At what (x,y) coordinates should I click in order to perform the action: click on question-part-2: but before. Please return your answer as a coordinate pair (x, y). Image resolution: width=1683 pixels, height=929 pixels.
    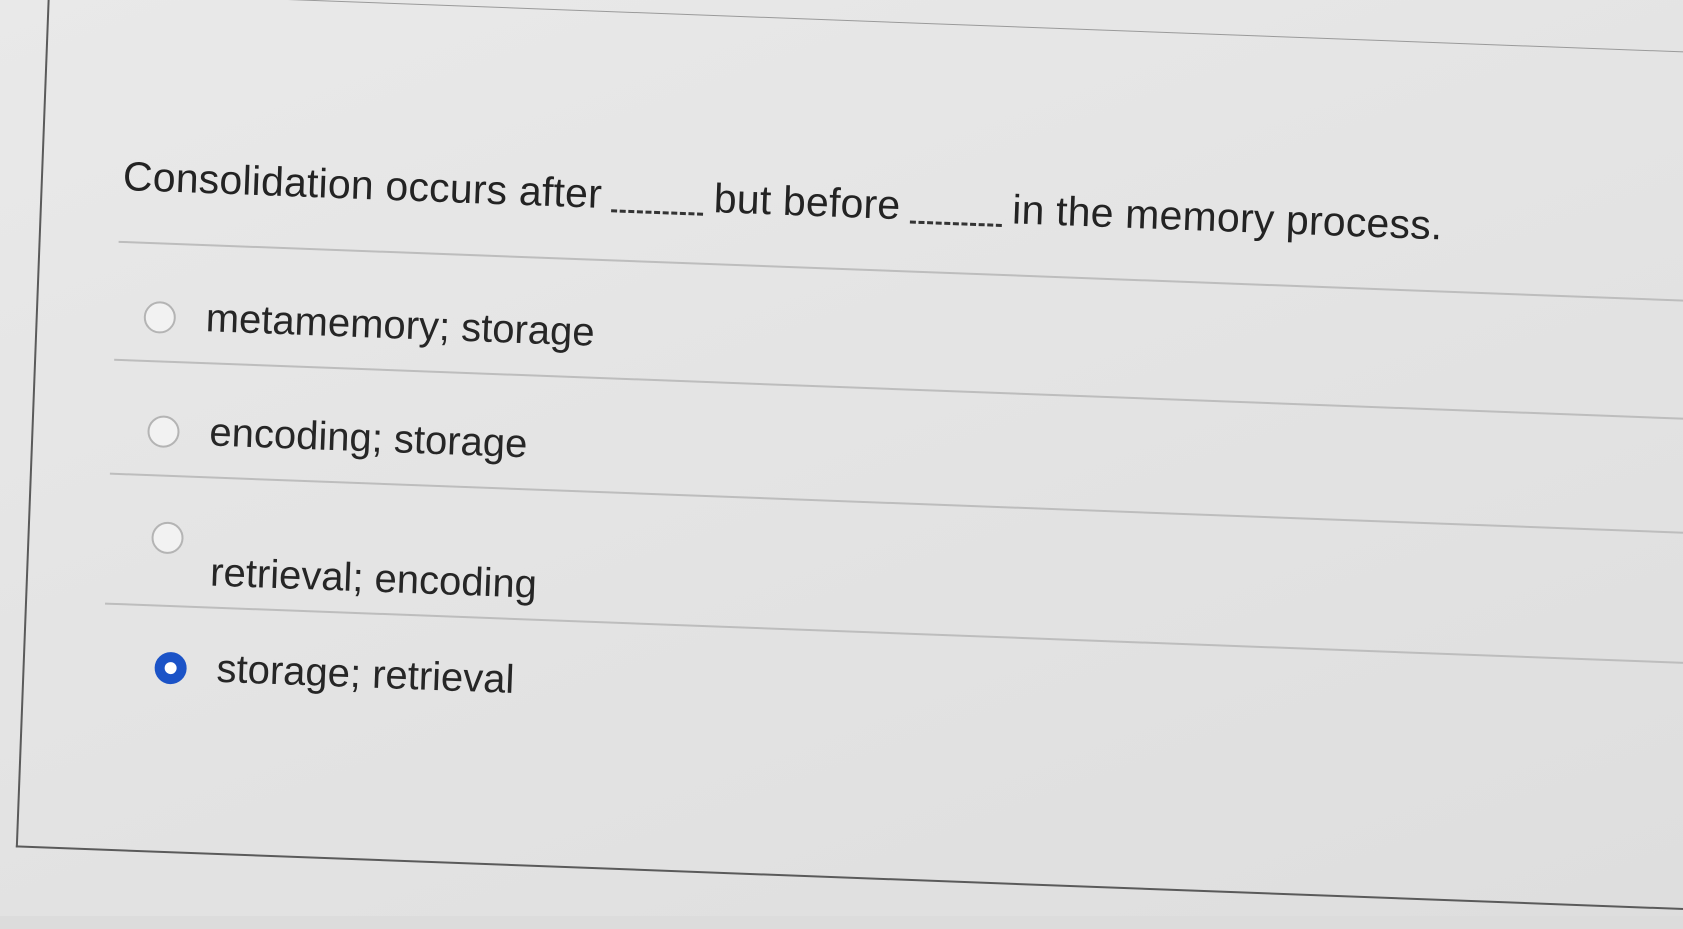
    Looking at the image, I should click on (807, 202).